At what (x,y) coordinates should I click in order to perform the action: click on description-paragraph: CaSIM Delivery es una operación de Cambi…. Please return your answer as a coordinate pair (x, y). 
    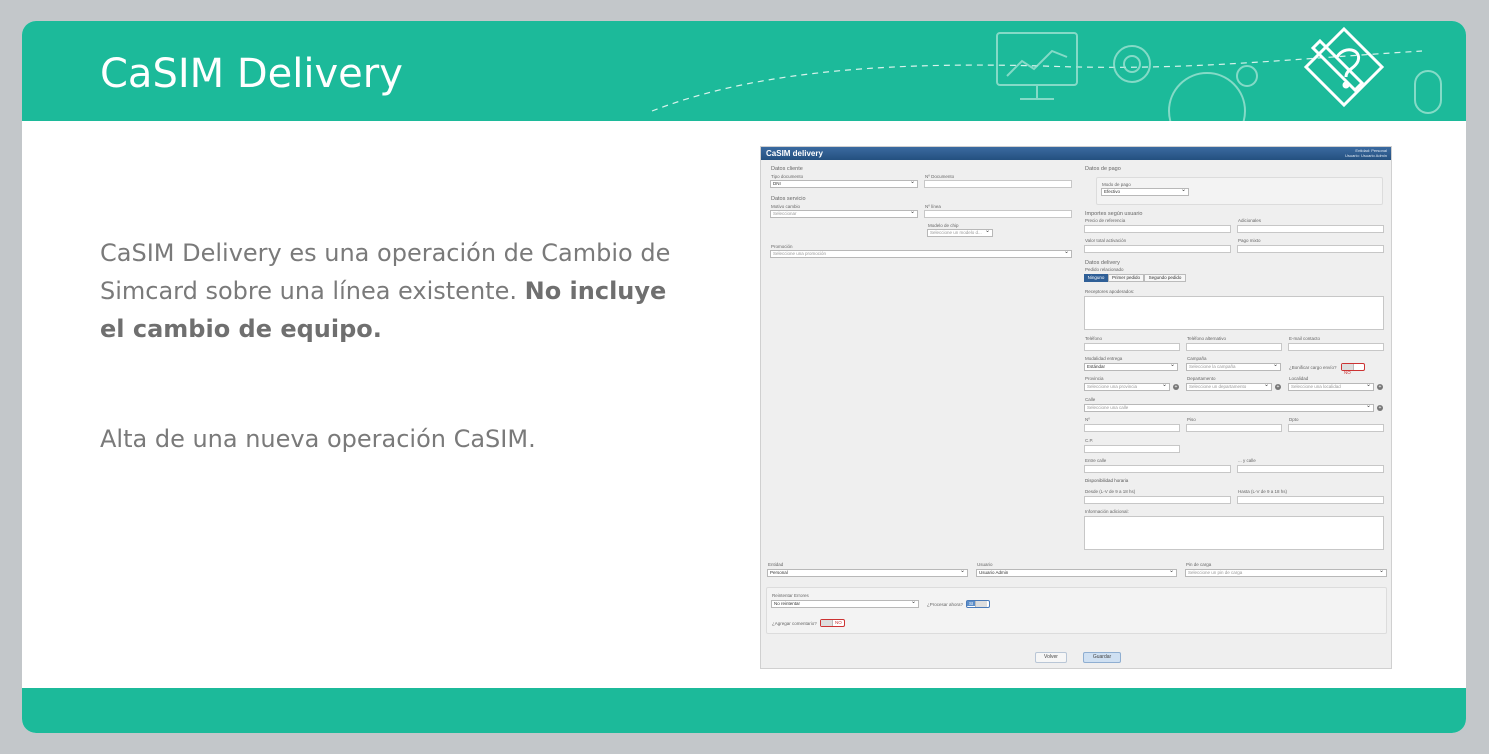
    Looking at the image, I should click on (395, 291).